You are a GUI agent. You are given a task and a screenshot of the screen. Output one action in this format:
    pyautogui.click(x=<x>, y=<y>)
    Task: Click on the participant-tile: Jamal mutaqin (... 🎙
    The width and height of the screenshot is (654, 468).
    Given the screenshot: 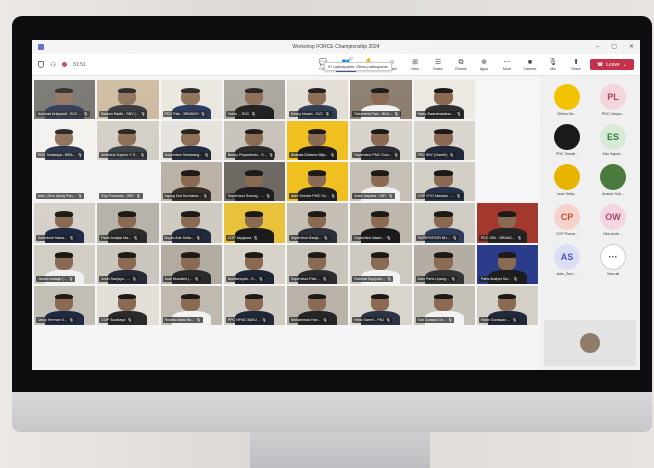 What is the action you would take?
    pyautogui.click(x=65, y=264)
    